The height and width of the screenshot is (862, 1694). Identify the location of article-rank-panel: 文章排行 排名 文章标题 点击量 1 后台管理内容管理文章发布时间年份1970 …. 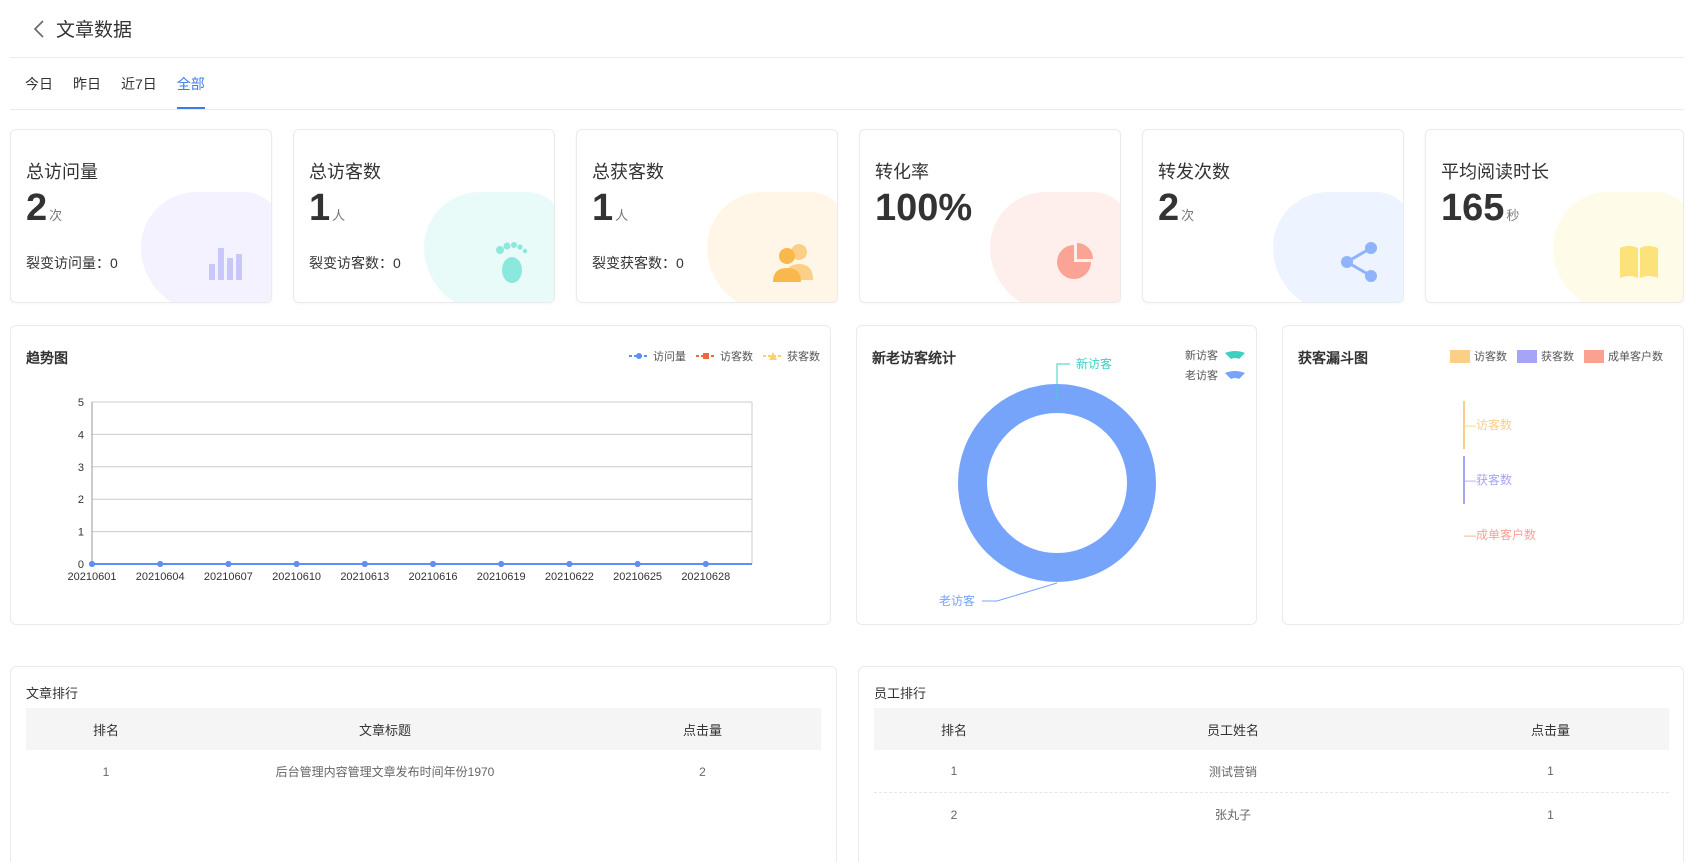
(423, 764).